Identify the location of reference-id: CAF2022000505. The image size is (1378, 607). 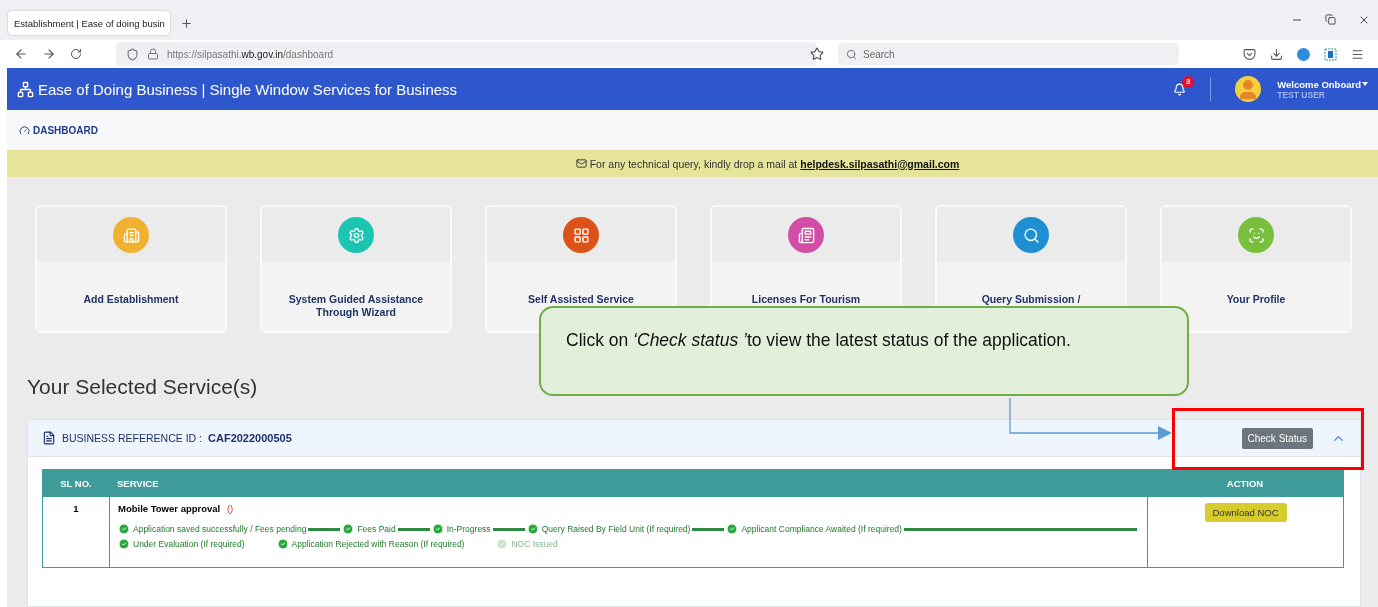
(250, 438).